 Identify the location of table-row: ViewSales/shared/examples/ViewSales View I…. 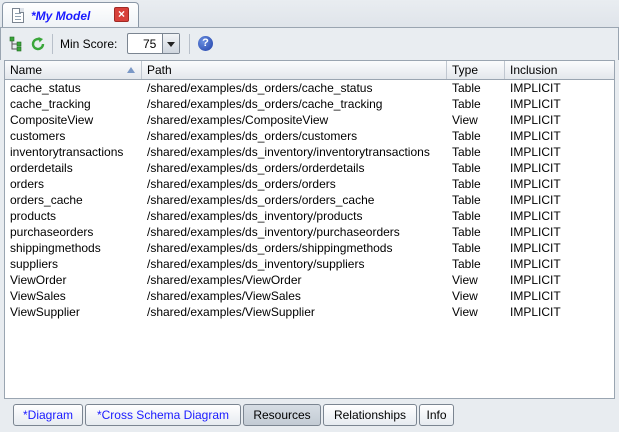
(309, 296).